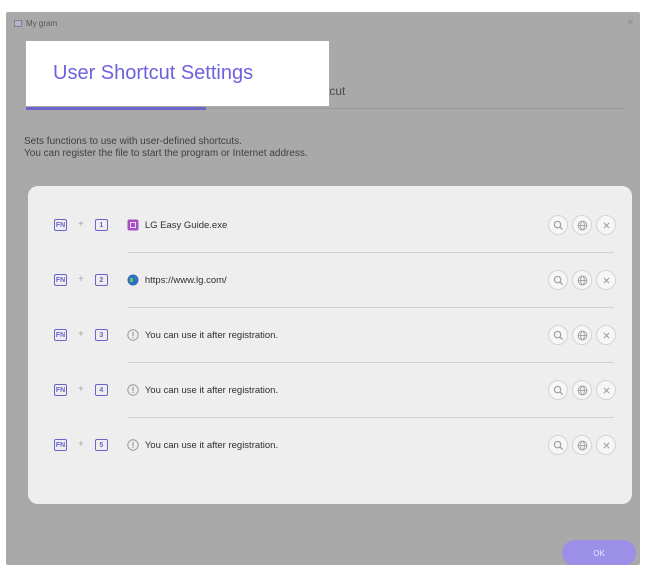 The width and height of the screenshot is (645, 569). What do you see at coordinates (186, 225) in the screenshot?
I see `shortcut-target-label: LG Easy Guide.exe` at bounding box center [186, 225].